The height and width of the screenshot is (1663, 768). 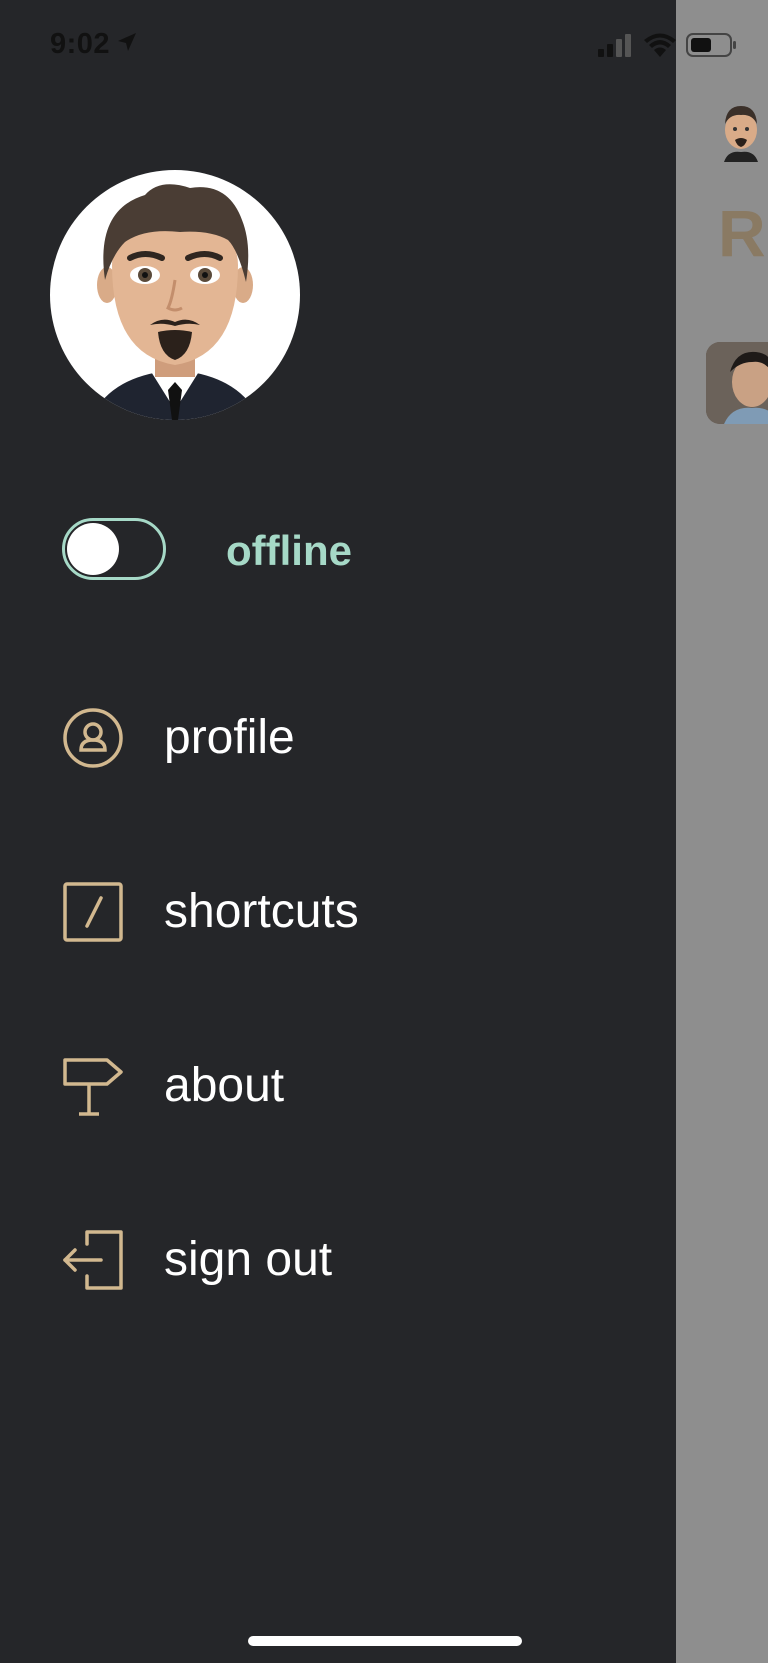 I want to click on status-bar: 9:02, so click(x=384, y=45).